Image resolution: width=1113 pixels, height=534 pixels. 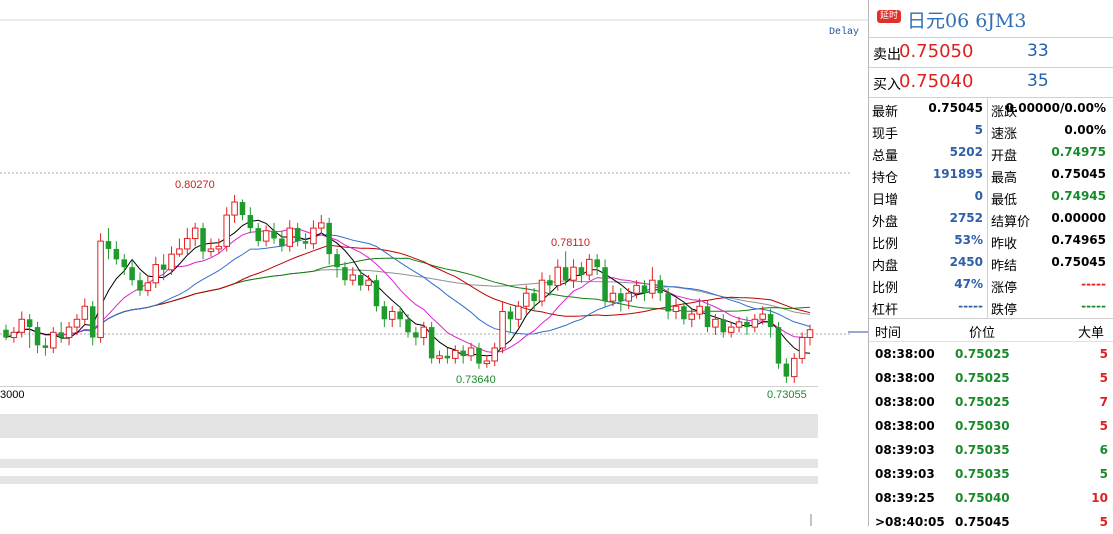 I want to click on stat-label: 现手, so click(x=885, y=134).